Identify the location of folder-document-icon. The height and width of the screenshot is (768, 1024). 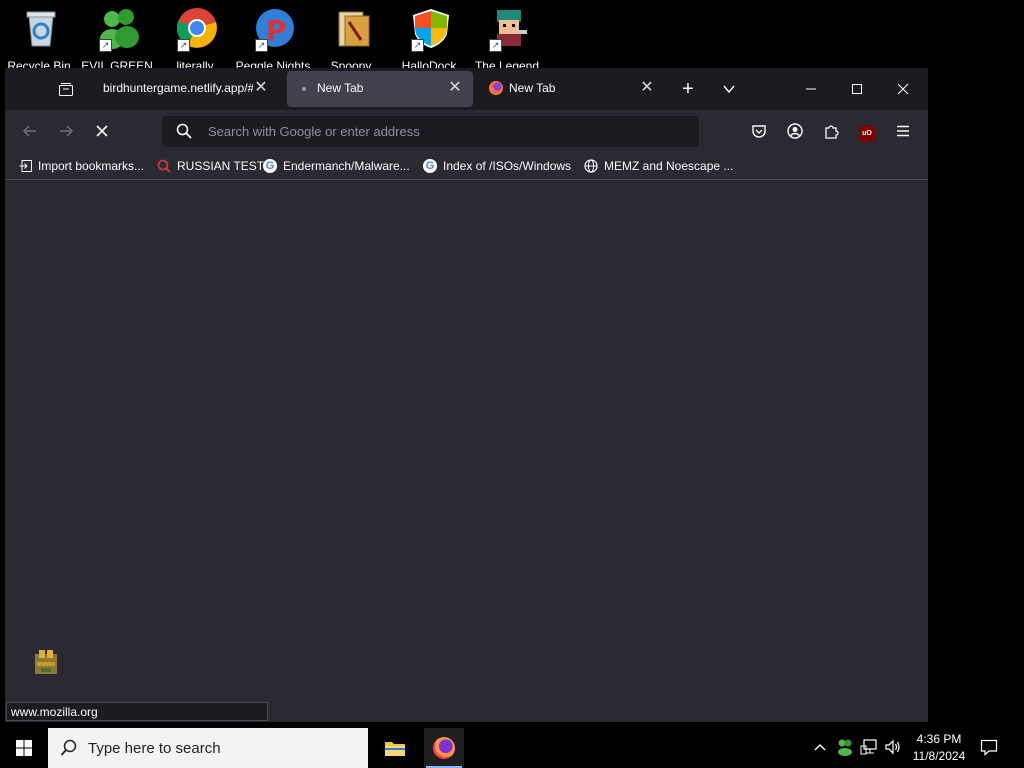
(353, 28).